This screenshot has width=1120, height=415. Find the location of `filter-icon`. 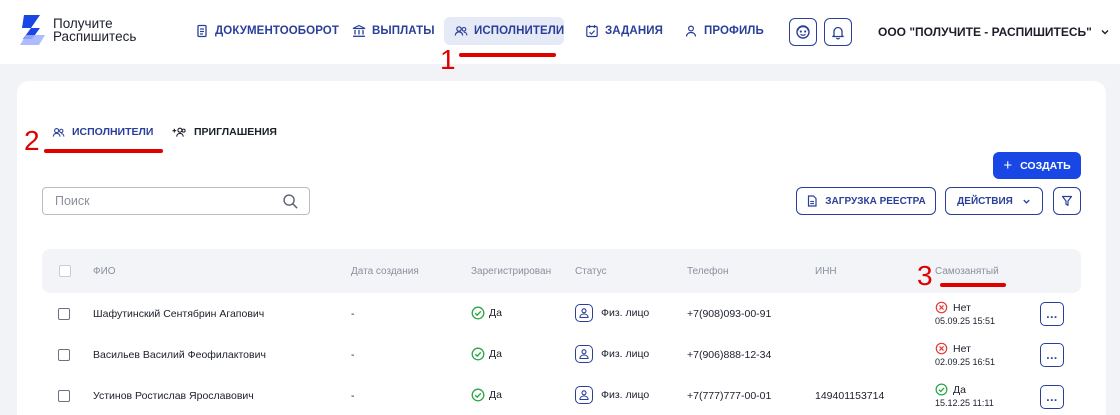

filter-icon is located at coordinates (1067, 200).